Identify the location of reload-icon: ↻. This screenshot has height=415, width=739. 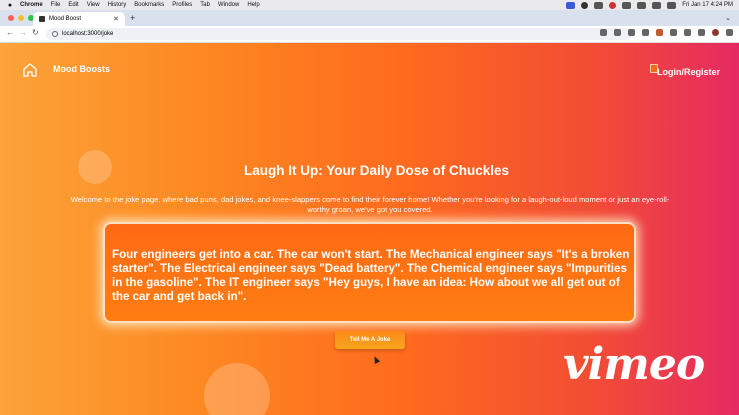
(35, 32).